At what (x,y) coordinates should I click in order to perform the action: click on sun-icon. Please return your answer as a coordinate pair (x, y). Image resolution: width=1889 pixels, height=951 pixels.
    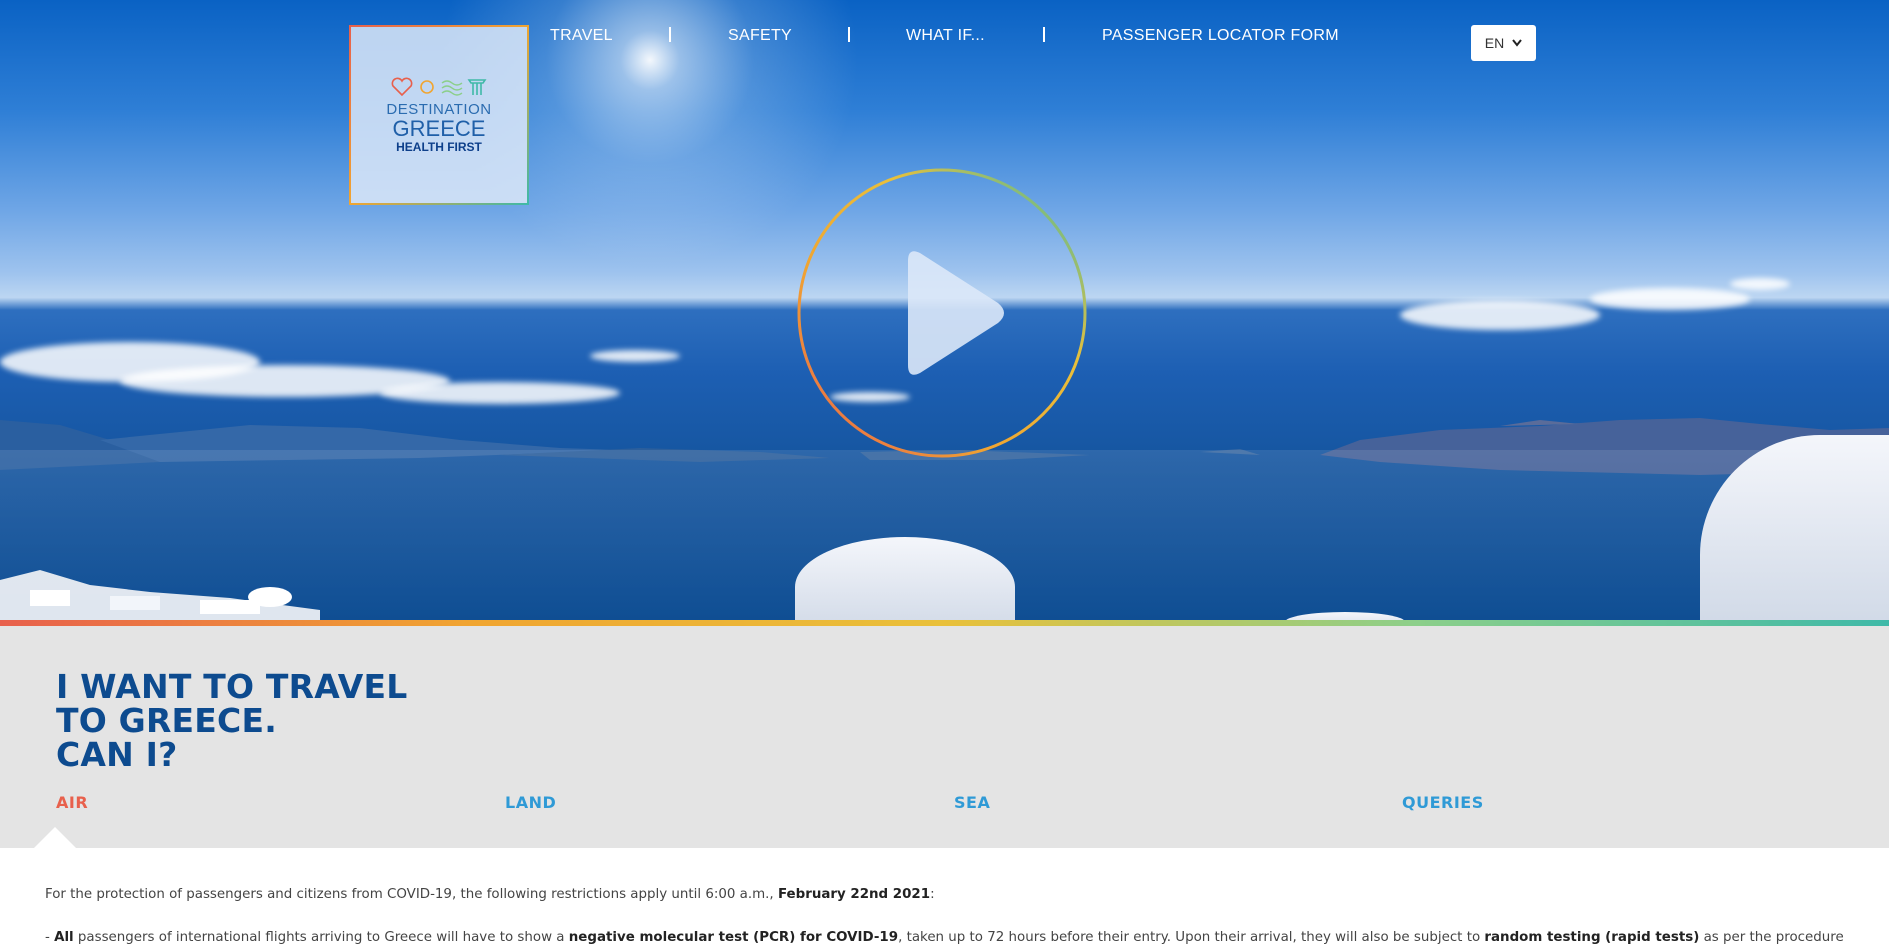
    Looking at the image, I should click on (427, 86).